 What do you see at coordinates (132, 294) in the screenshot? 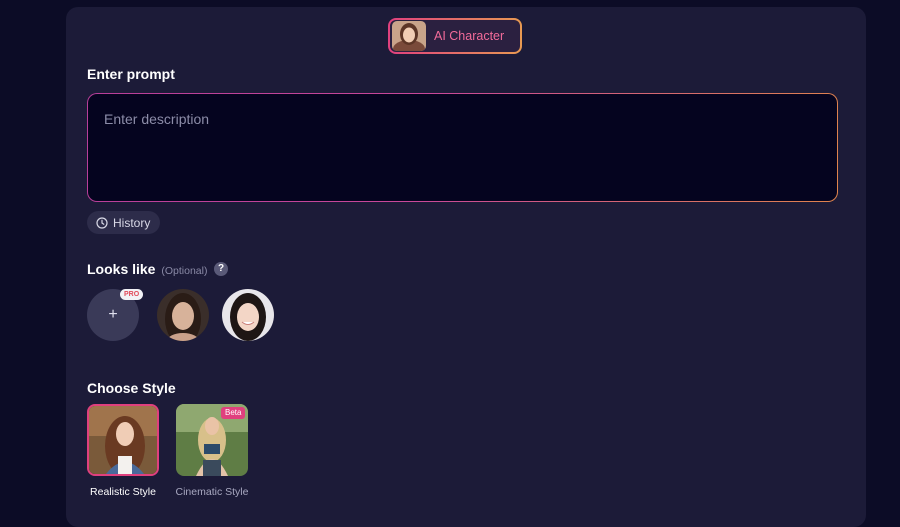
I see `pro-badge: PRO` at bounding box center [132, 294].